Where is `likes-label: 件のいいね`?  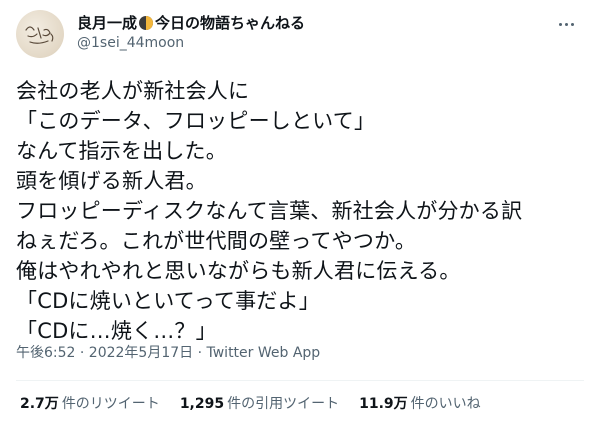 likes-label: 件のいいね is located at coordinates (445, 404).